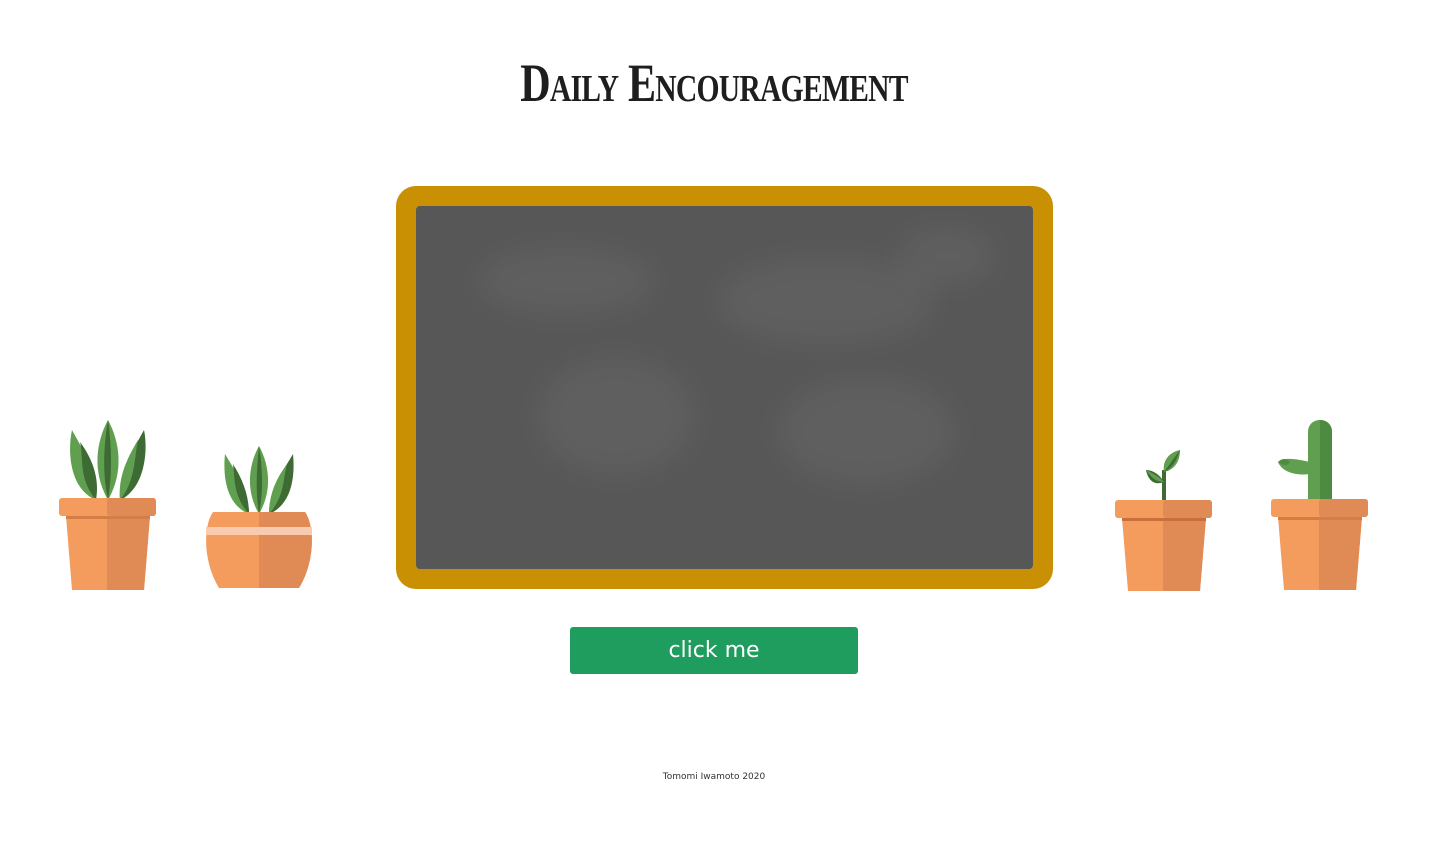 This screenshot has height=862, width=1443. Describe the element at coordinates (1163, 520) in the screenshot. I see `sprout-pot-icon` at that location.